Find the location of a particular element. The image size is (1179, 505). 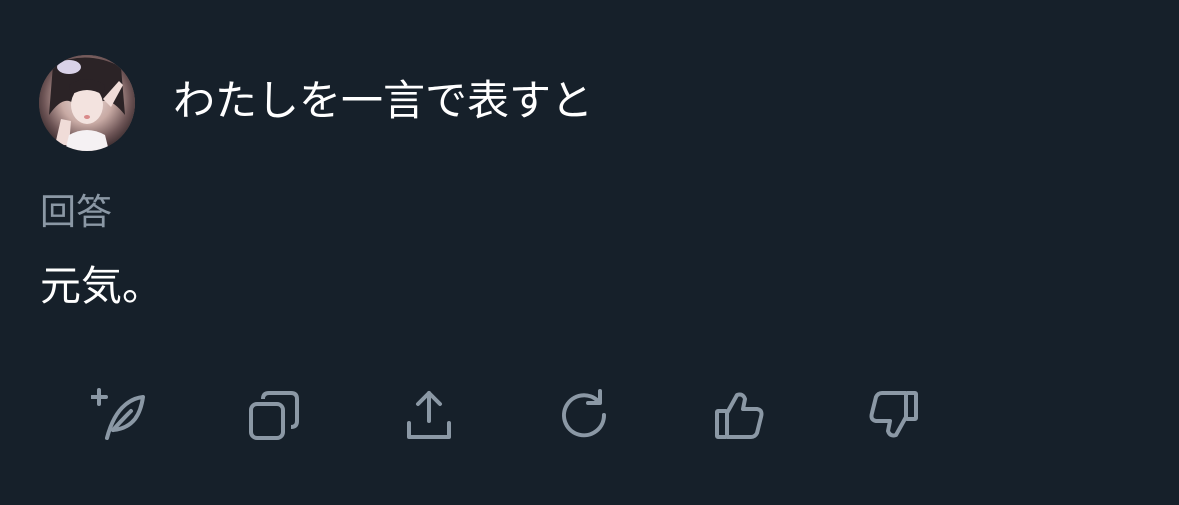

share-icon is located at coordinates (429, 415).